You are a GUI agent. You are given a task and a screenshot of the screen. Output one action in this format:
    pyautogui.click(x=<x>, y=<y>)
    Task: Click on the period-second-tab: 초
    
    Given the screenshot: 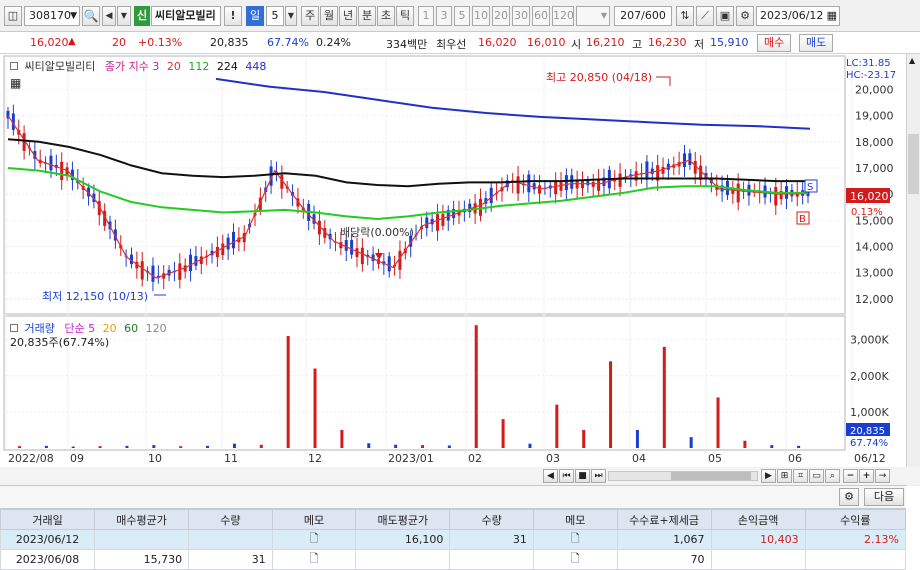 What is the action you would take?
    pyautogui.click(x=386, y=16)
    